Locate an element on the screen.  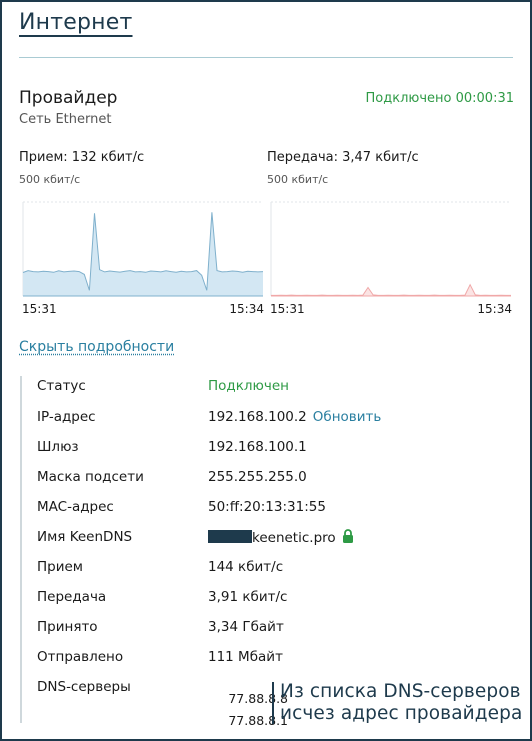
annotation-line: исчез адрес провайдера is located at coordinates (401, 713).